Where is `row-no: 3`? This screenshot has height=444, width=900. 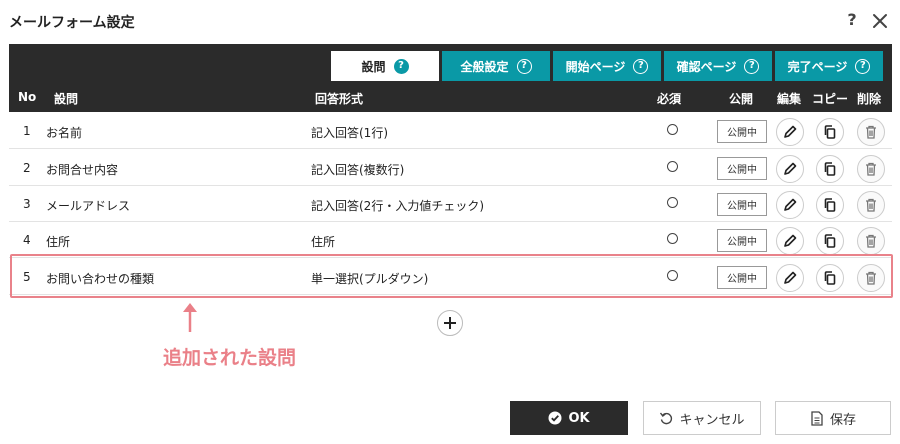 row-no: 3 is located at coordinates (27, 204).